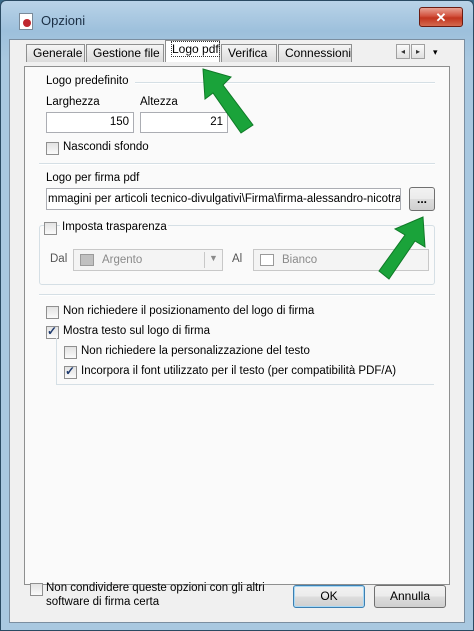  I want to click on from-label: Dal, so click(59, 259).